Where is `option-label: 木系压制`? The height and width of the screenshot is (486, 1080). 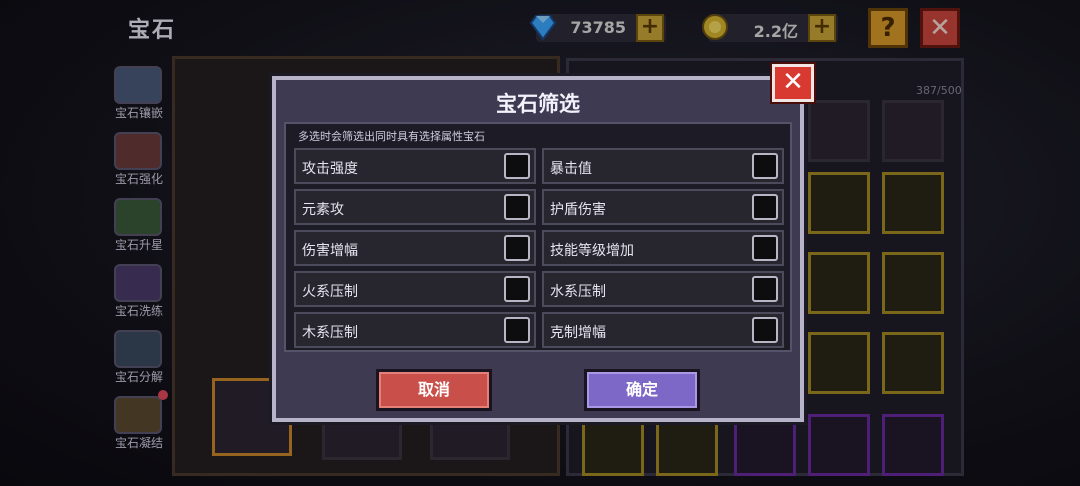
option-label: 木系压制 is located at coordinates (330, 333).